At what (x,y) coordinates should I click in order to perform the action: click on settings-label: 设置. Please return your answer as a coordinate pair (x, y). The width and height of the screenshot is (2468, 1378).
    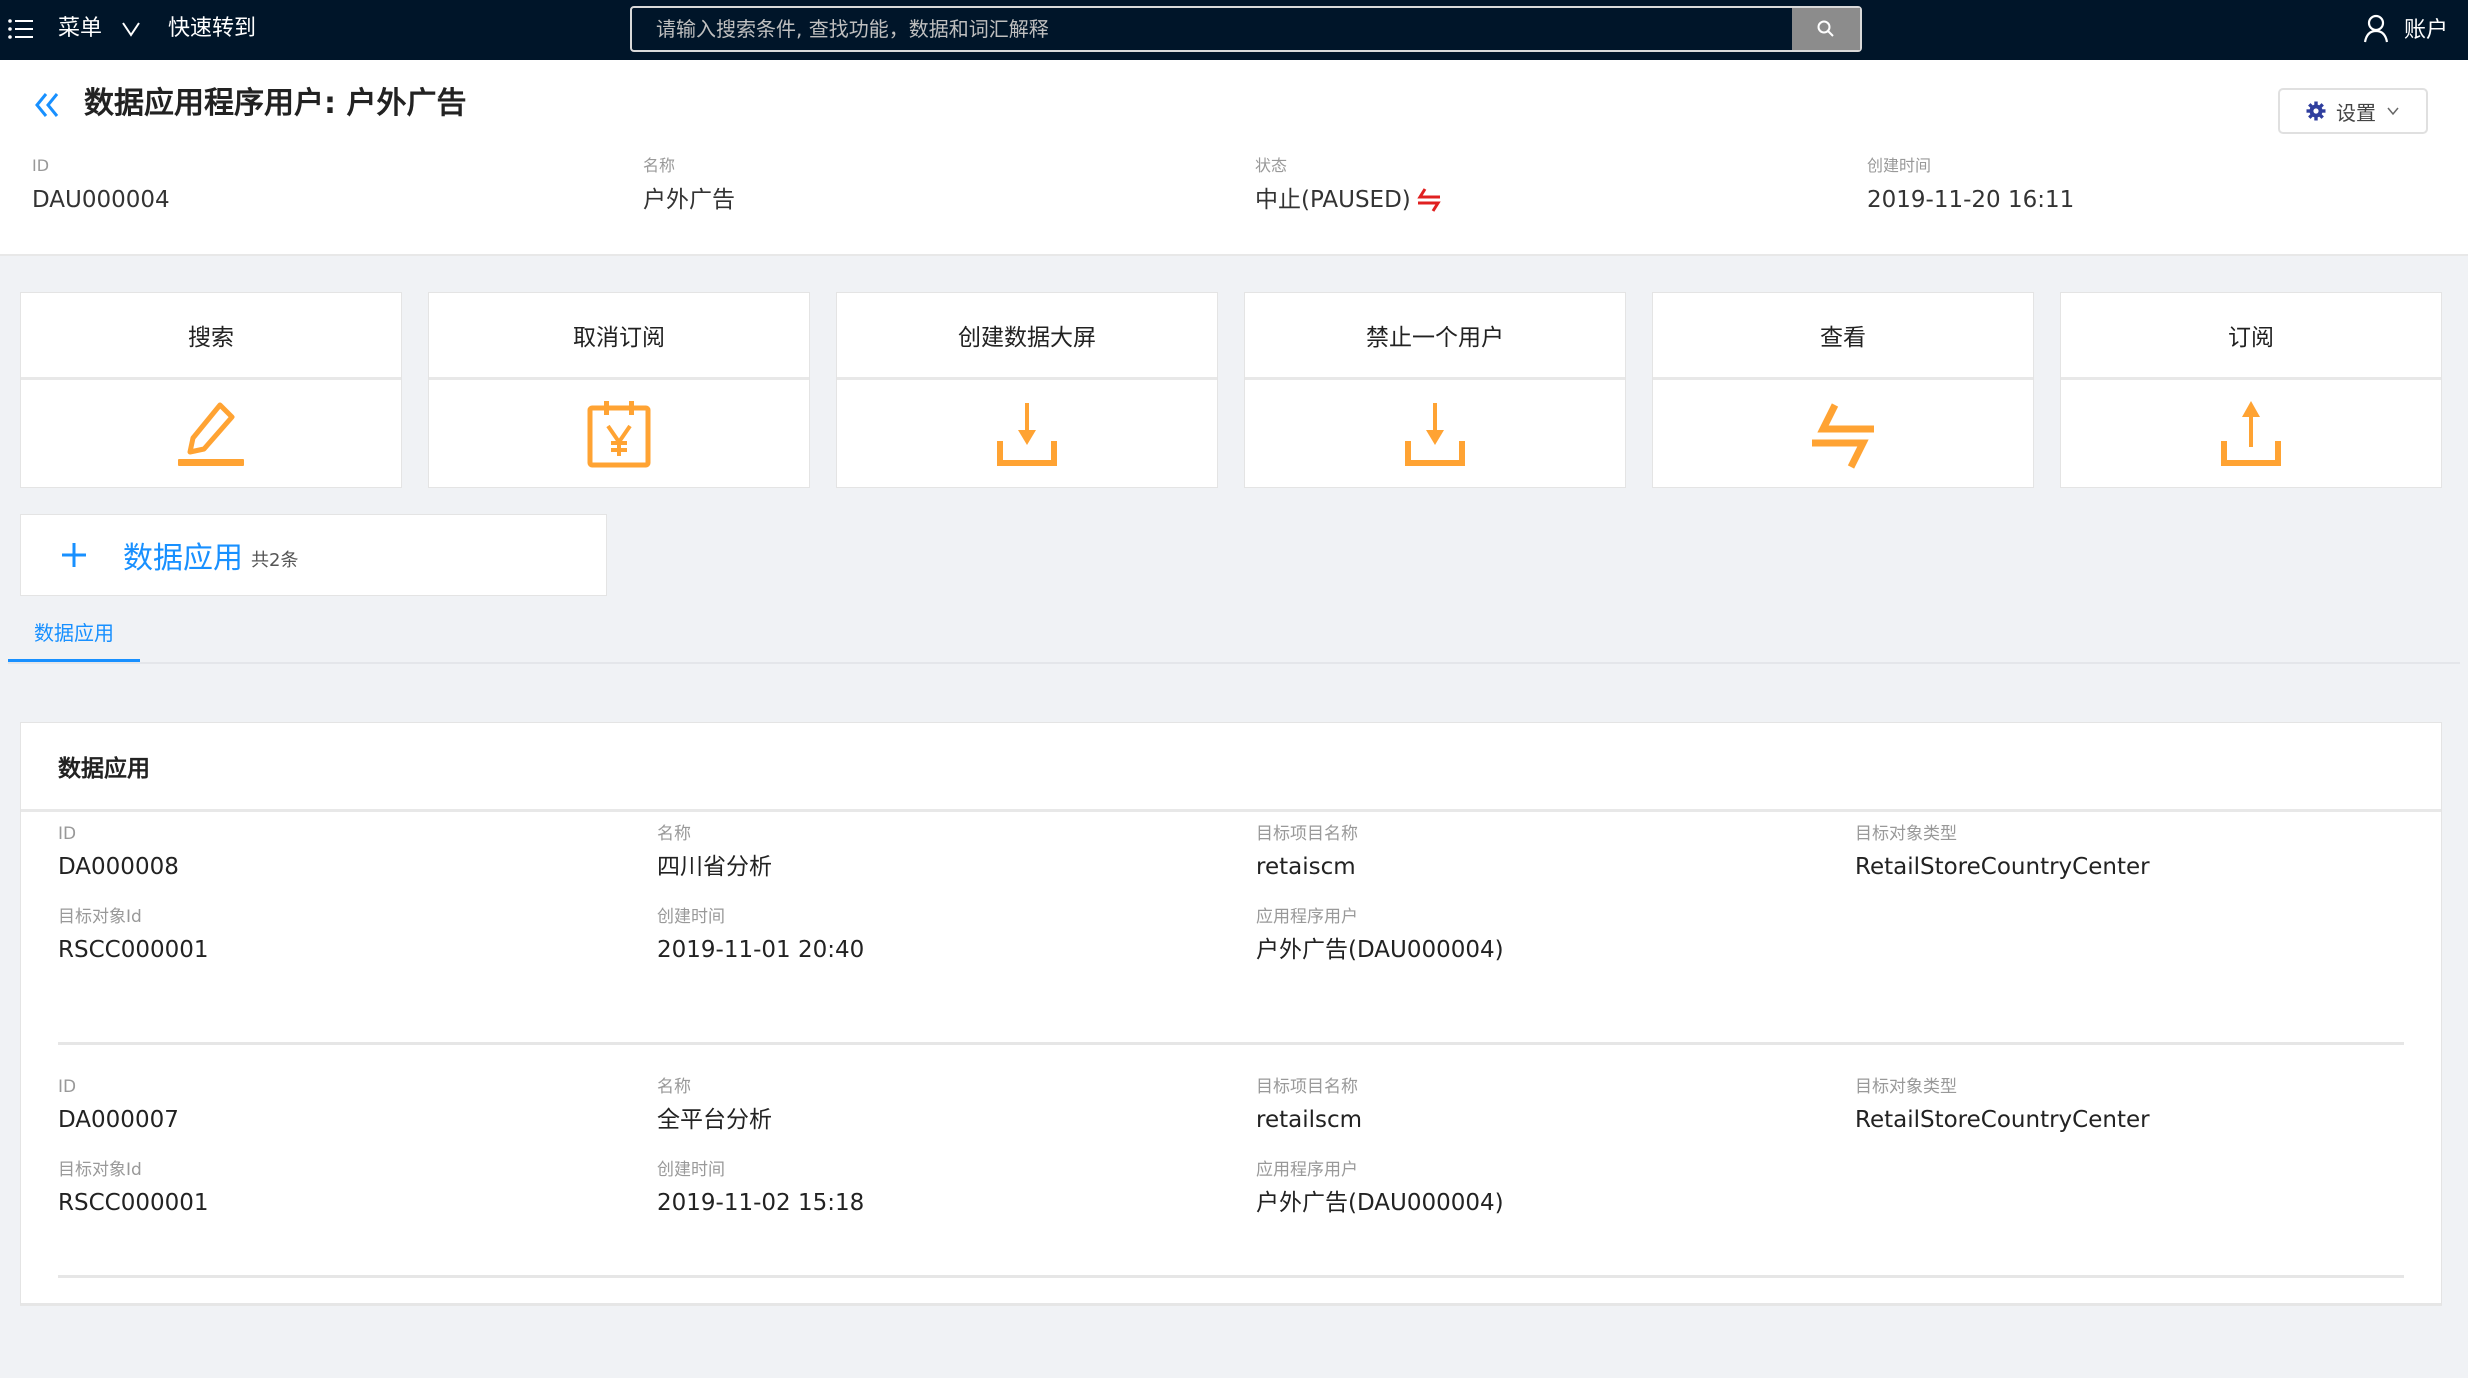
    Looking at the image, I should click on (2356, 112).